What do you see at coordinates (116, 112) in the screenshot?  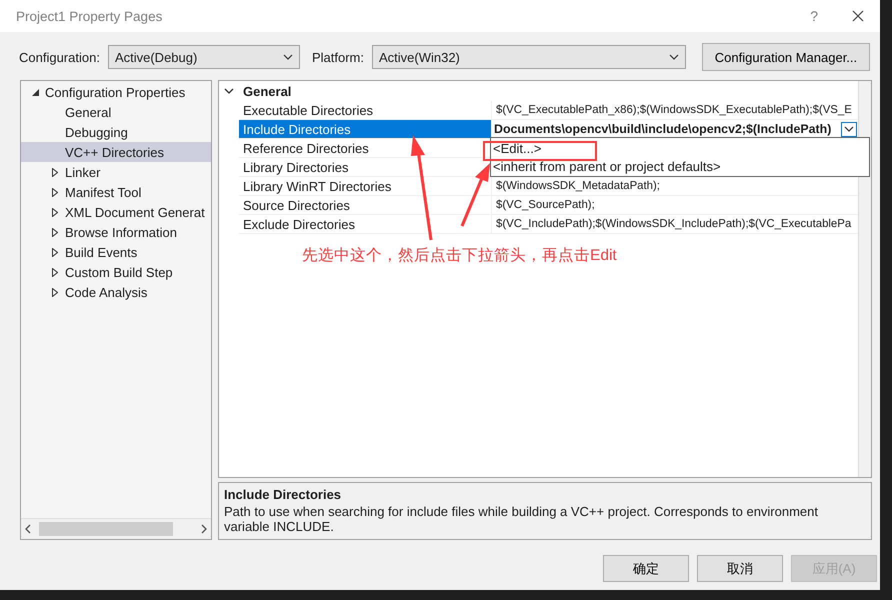 I see `tree-item: General` at bounding box center [116, 112].